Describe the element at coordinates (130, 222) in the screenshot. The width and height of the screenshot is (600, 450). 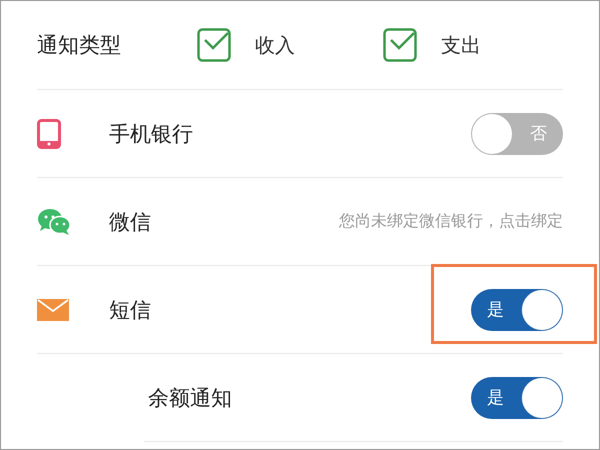
I see `channel-label: 微信` at that location.